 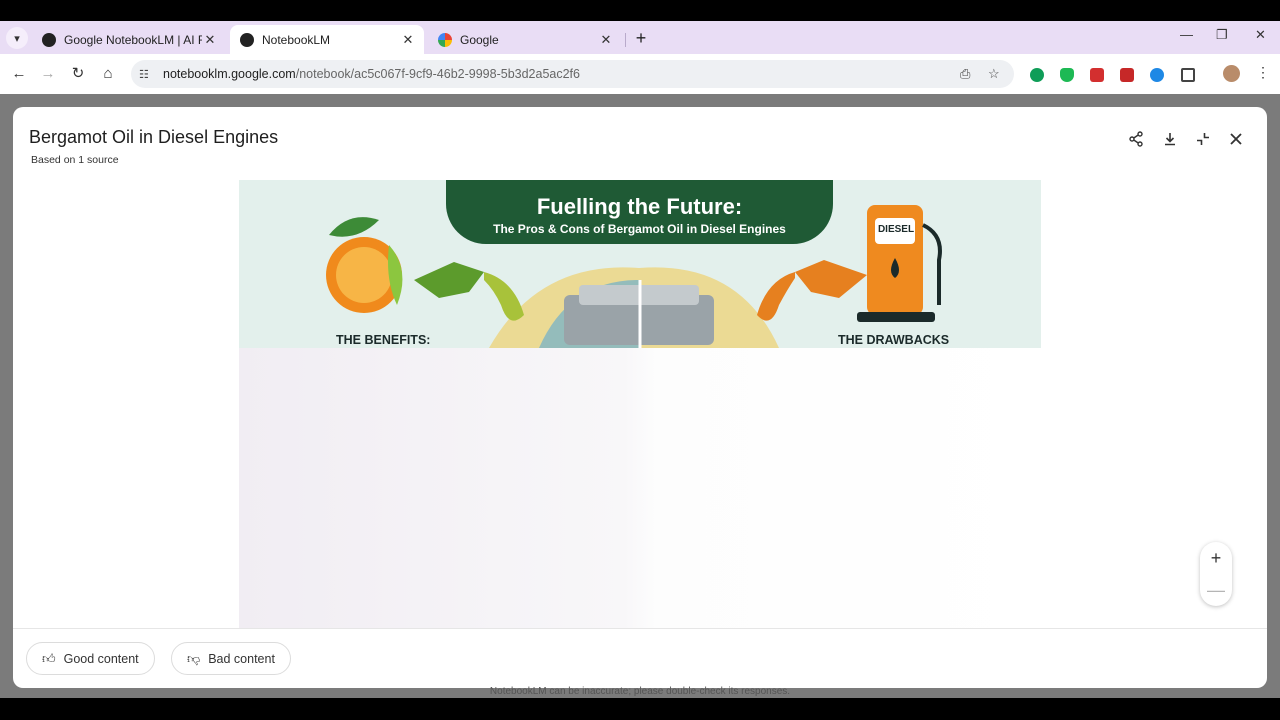 I want to click on infographic-title: Fuelling the Future:, so click(x=639, y=206).